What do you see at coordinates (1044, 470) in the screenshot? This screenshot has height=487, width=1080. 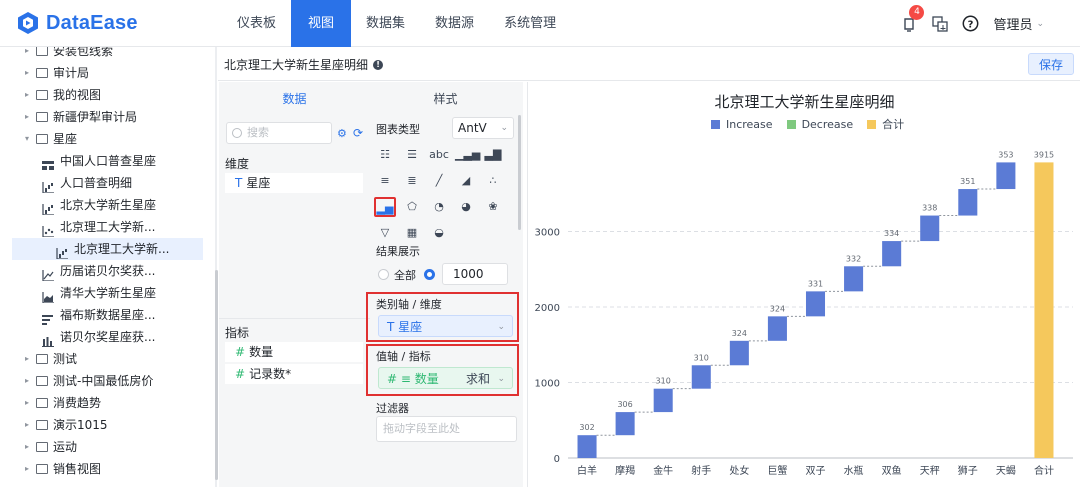 I see `x-tick-label: 合计` at bounding box center [1044, 470].